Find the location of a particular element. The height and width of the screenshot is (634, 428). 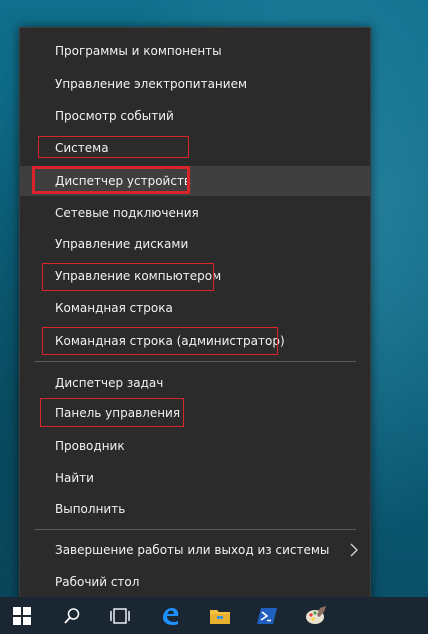

menu-item-control-panel: Панель управления is located at coordinates (195, 413).